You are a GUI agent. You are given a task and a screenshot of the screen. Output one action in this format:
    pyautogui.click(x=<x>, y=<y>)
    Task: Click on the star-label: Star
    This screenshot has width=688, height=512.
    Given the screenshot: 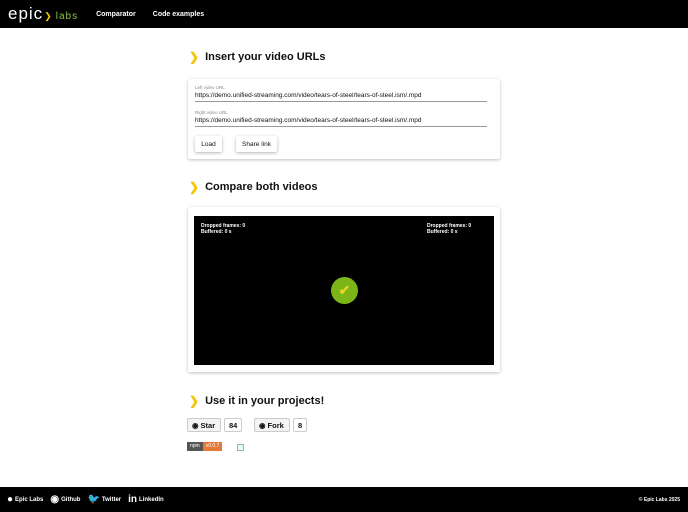 What is the action you would take?
    pyautogui.click(x=208, y=425)
    